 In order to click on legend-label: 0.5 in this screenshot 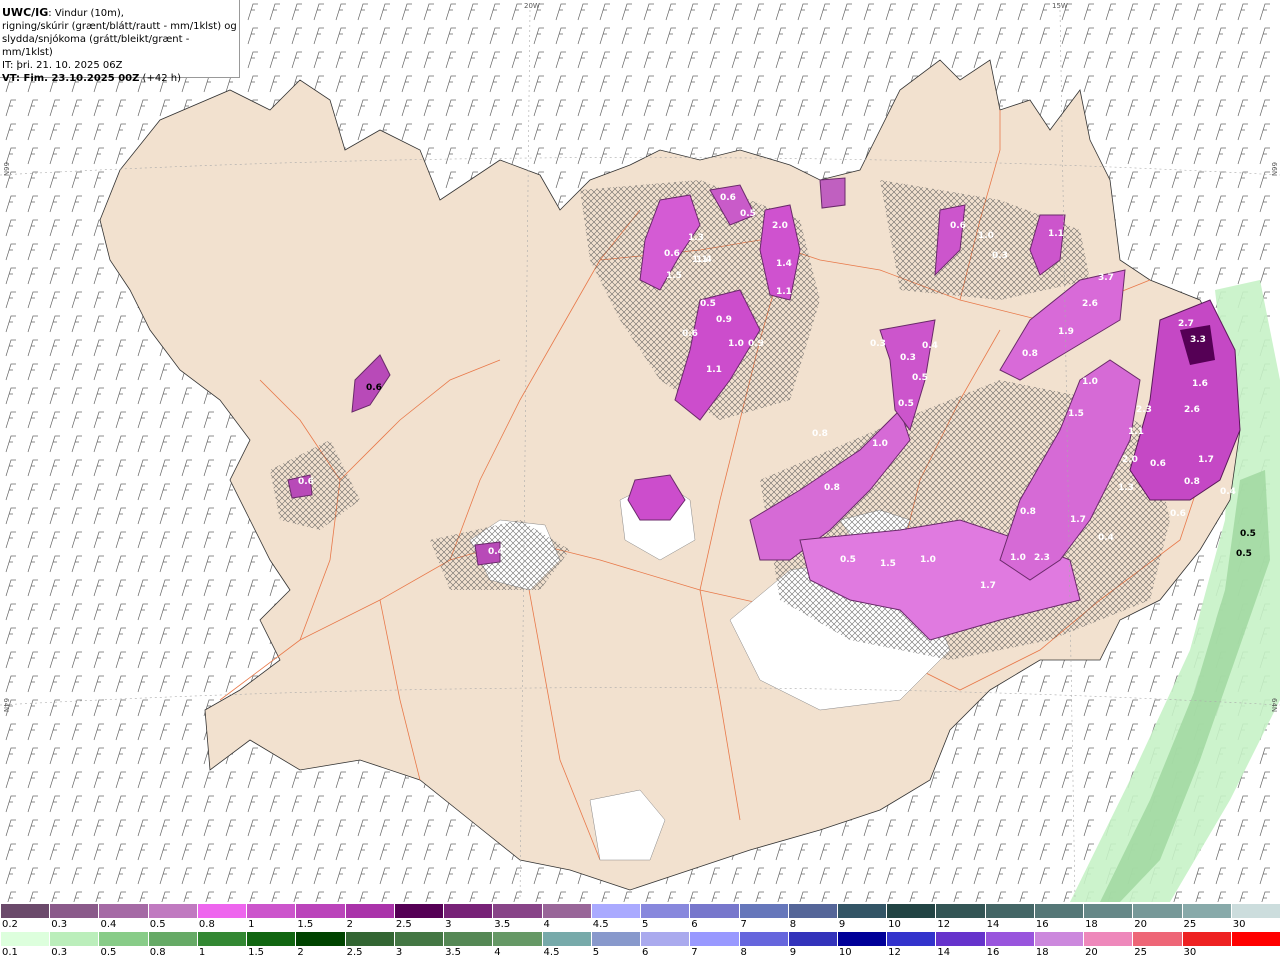, I will do `click(108, 952)`.